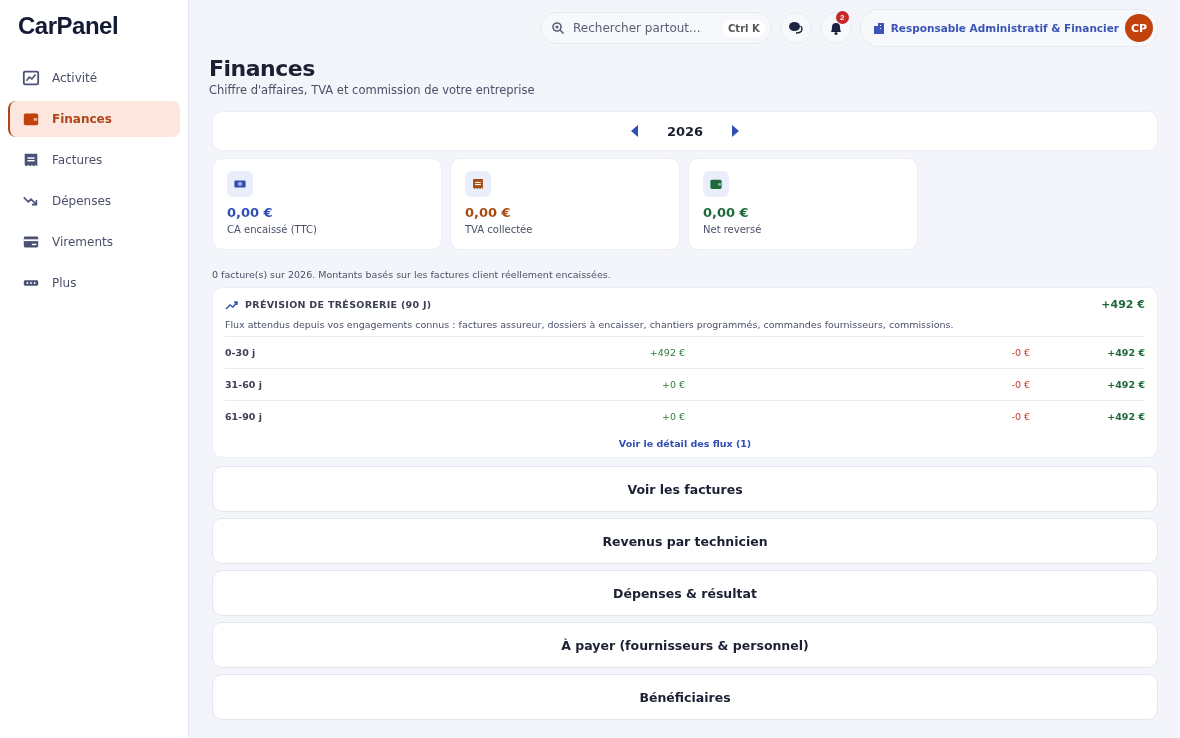 The height and width of the screenshot is (738, 1180). What do you see at coordinates (835, 28) in the screenshot?
I see `notifications-button: 2` at bounding box center [835, 28].